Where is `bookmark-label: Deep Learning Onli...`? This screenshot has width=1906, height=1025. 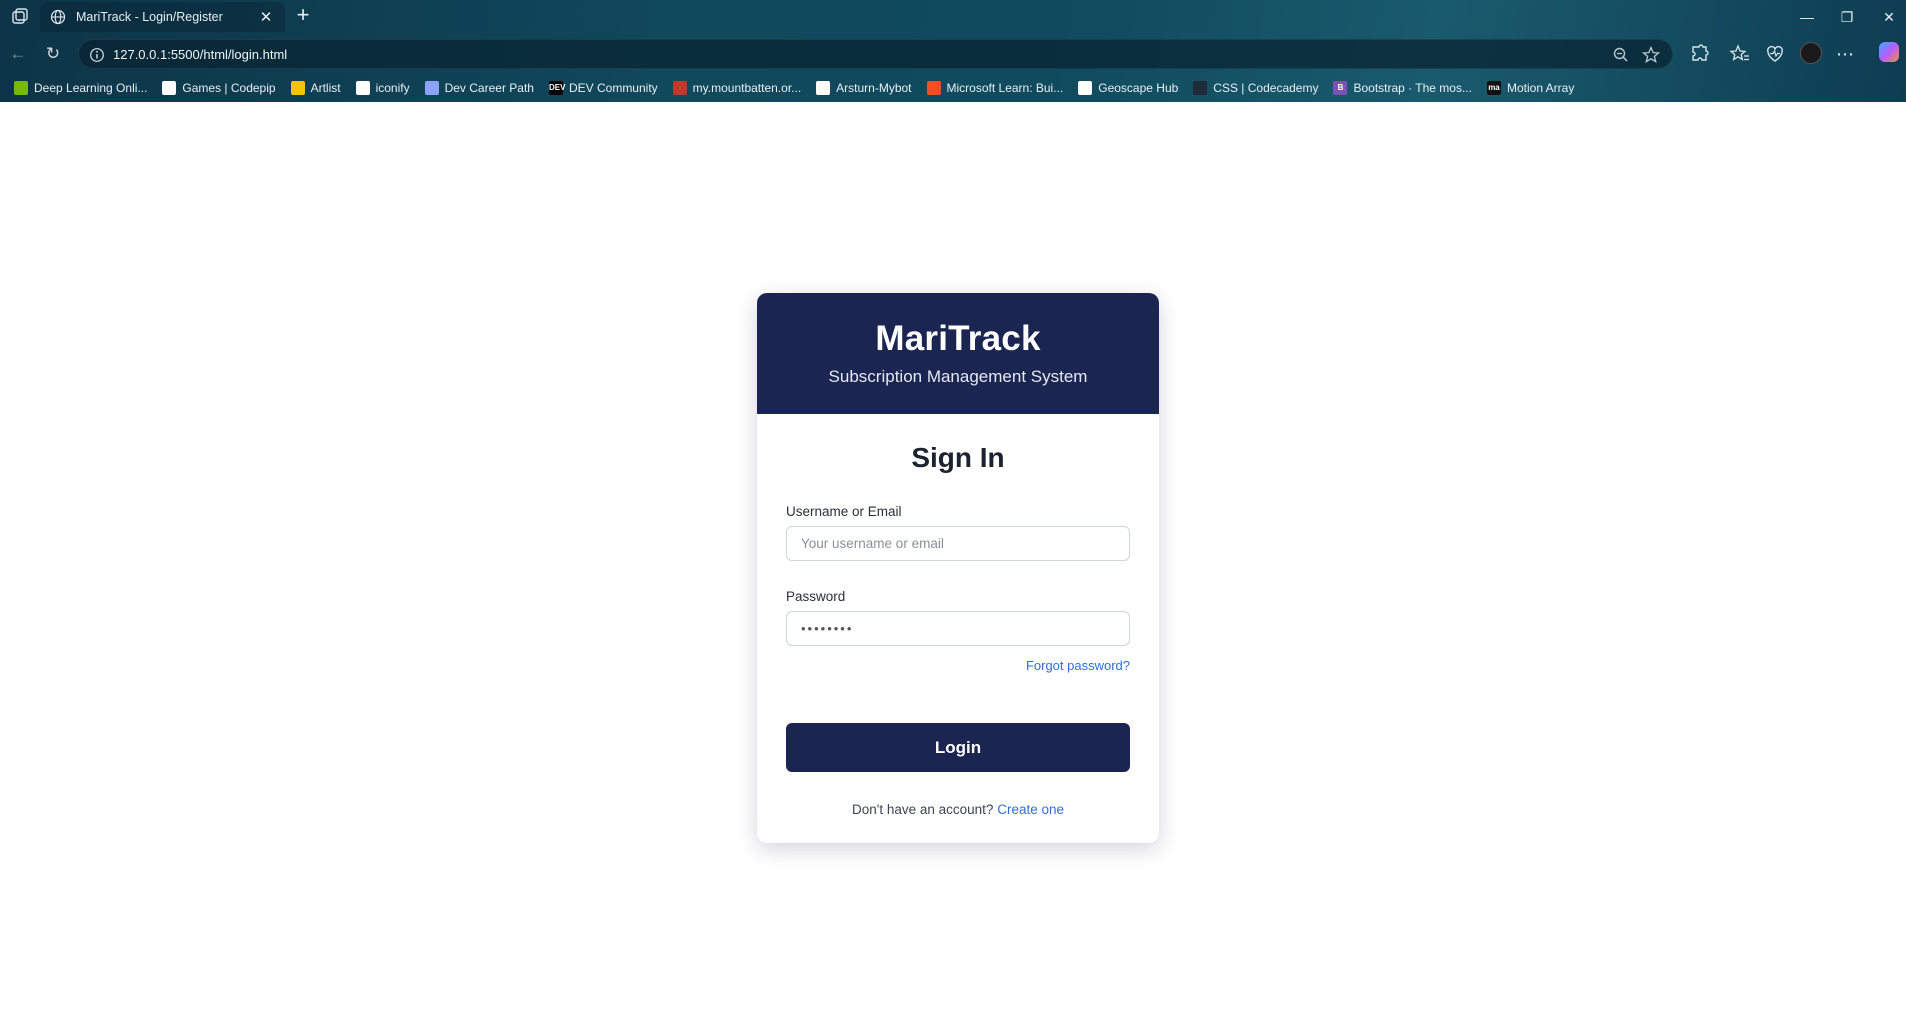 bookmark-label: Deep Learning Onli... is located at coordinates (91, 88).